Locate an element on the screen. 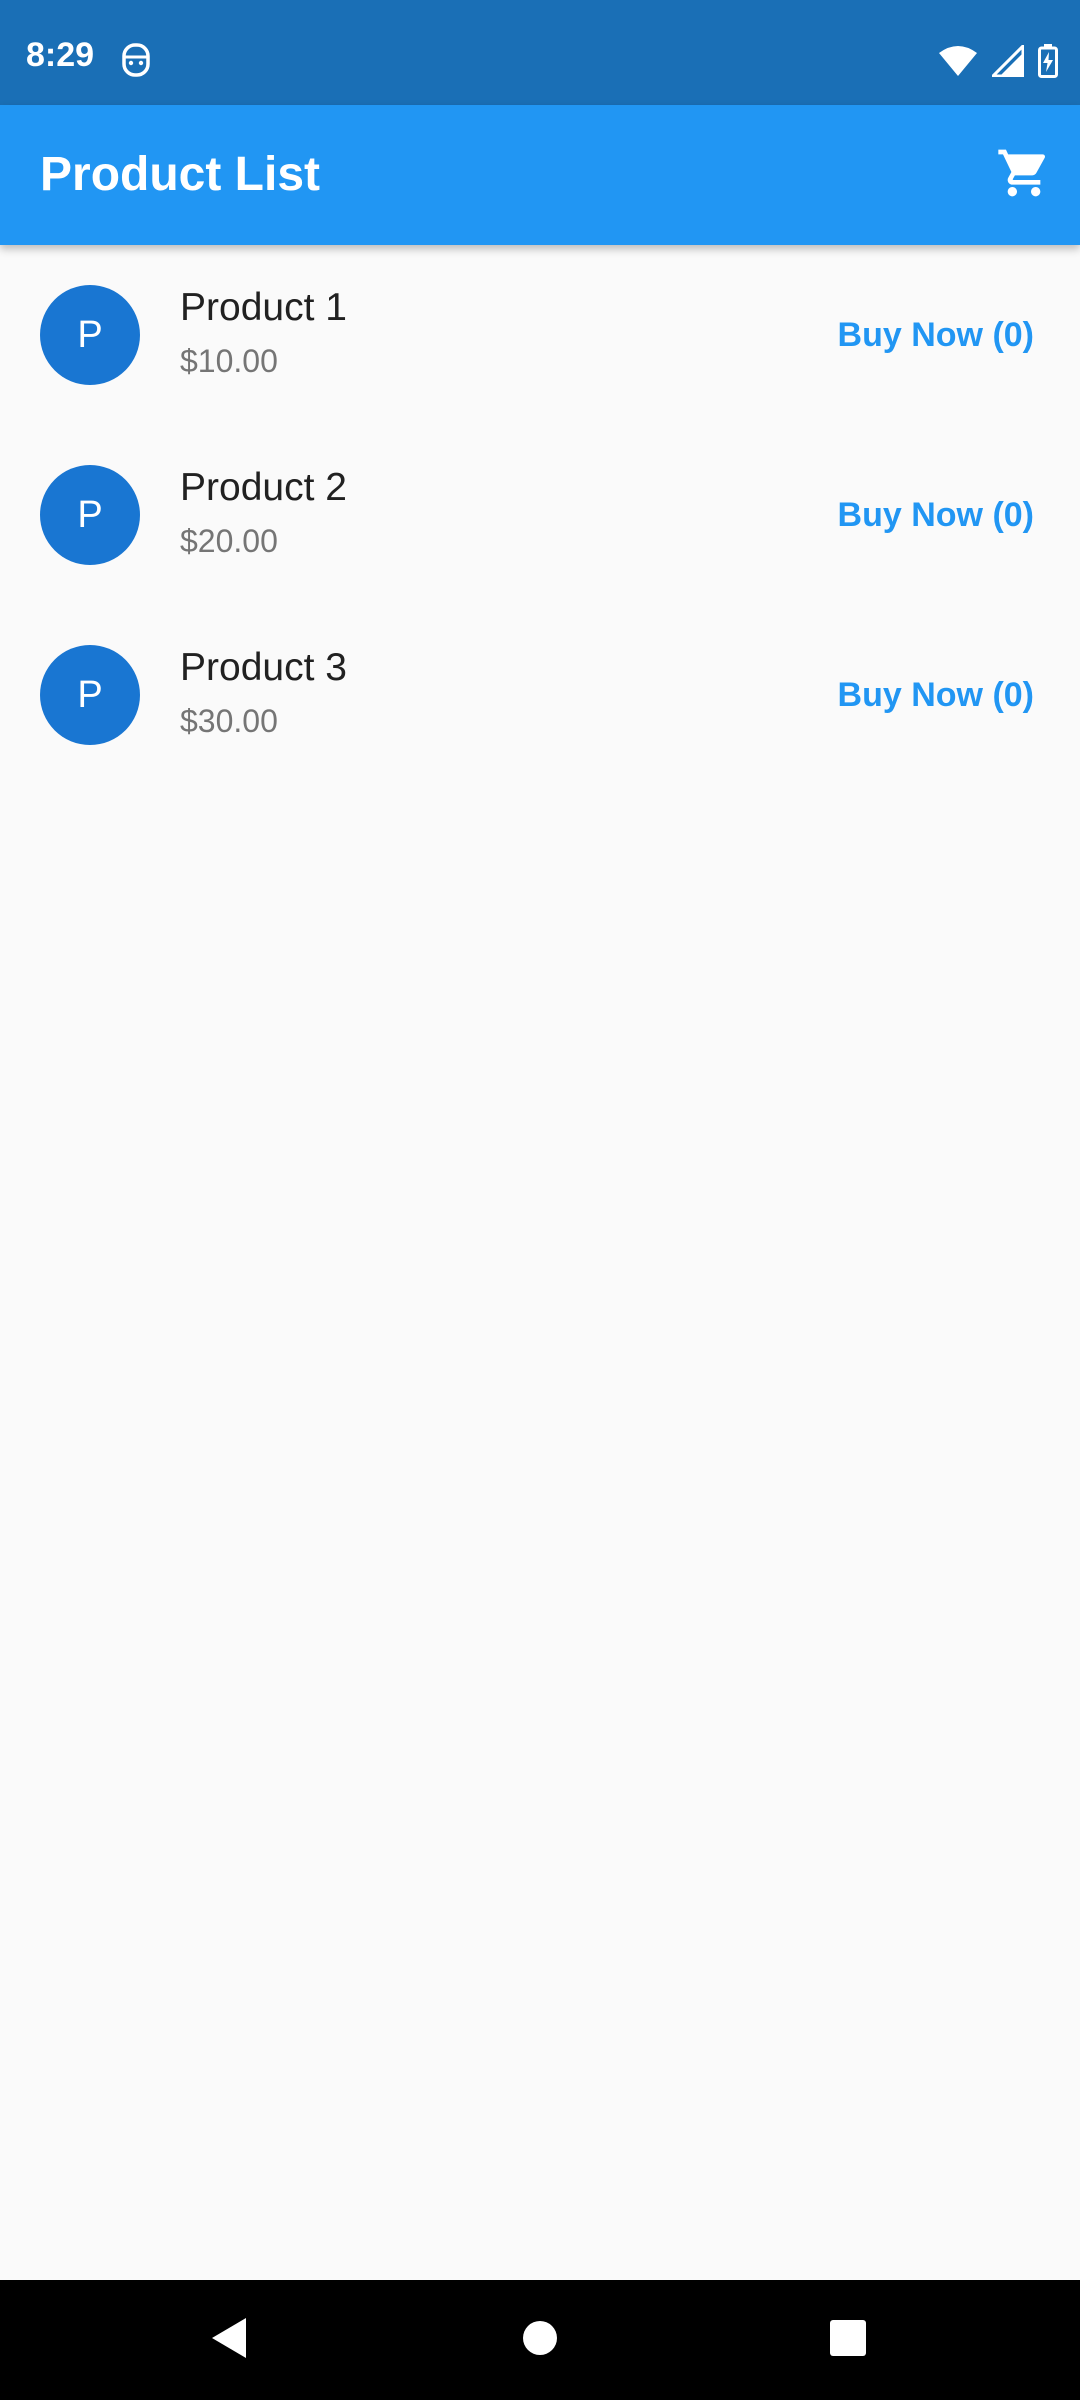 This screenshot has height=2400, width=1080. navigation-bar is located at coordinates (540, 2340).